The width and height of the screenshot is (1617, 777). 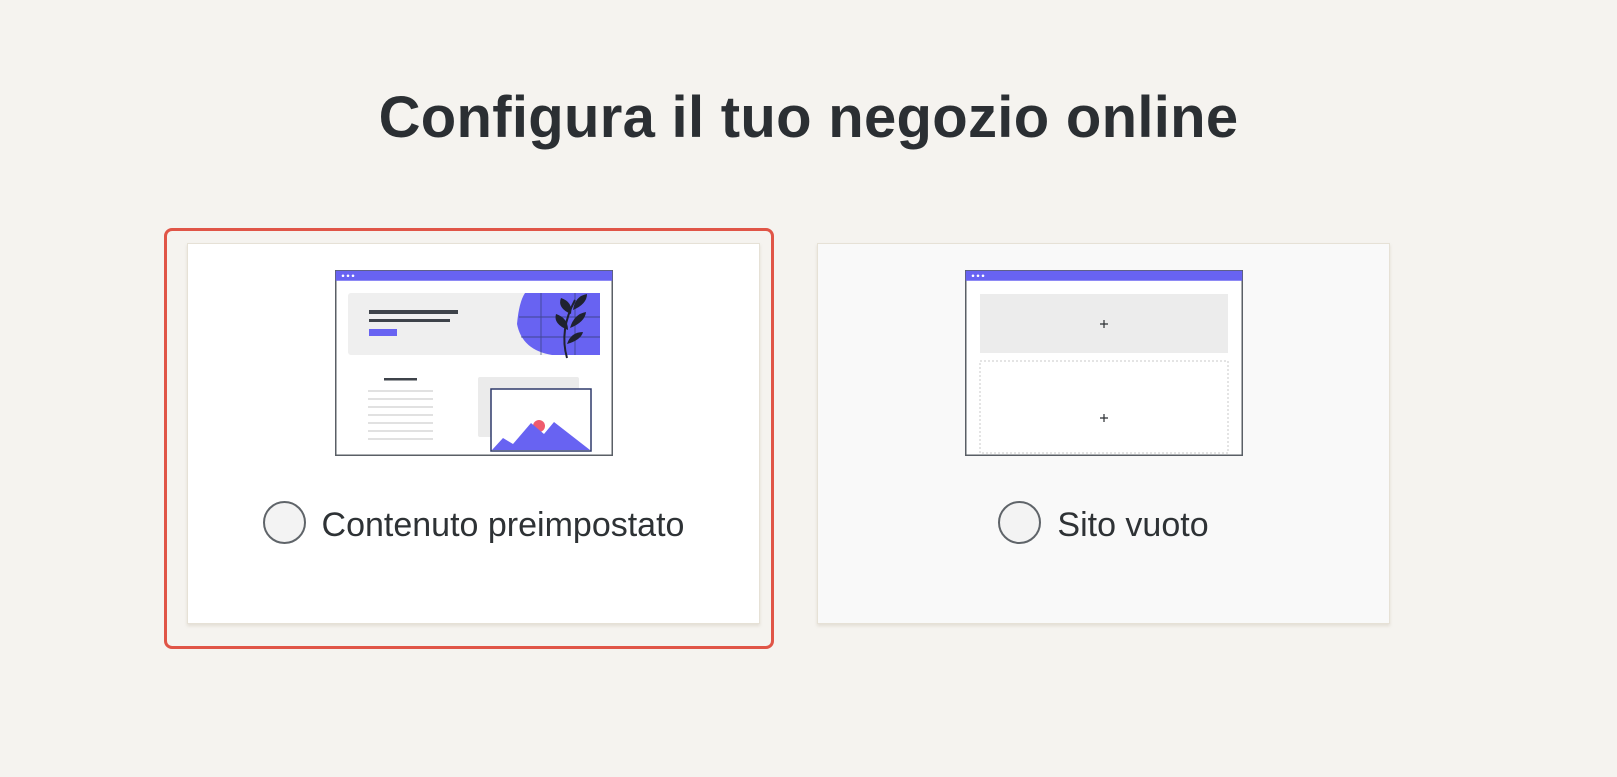 I want to click on radio-blank-site, so click(x=1020, y=522).